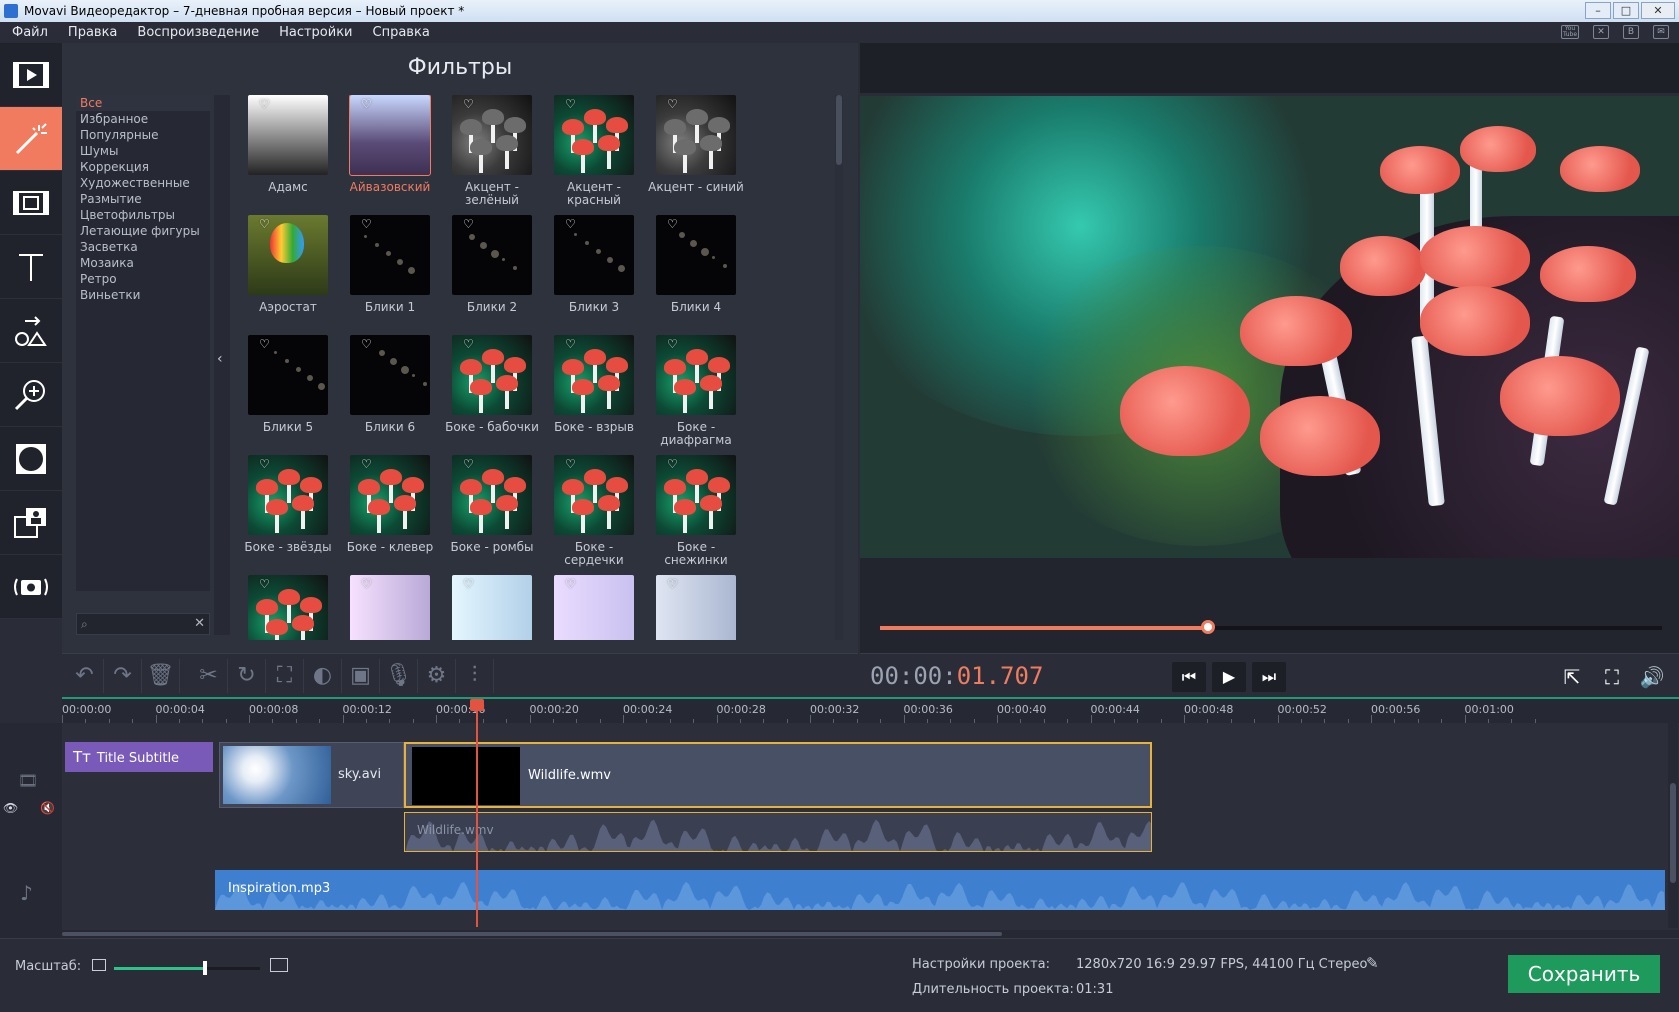 This screenshot has width=1679, height=1012. I want to click on collapse-panel-button: ‹, so click(222, 365).